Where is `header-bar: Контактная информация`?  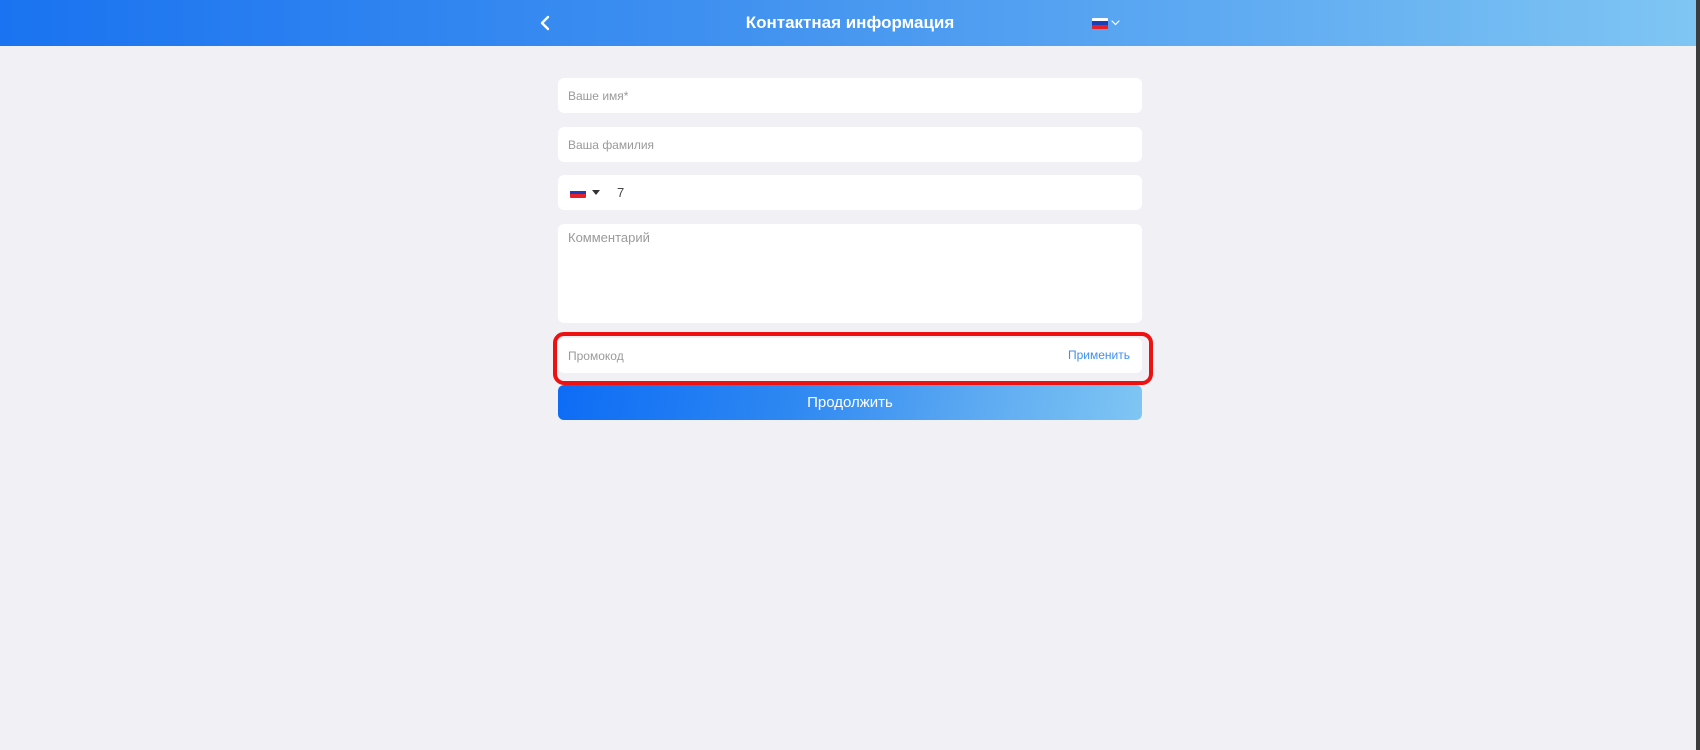 header-bar: Контактная информация is located at coordinates (850, 23).